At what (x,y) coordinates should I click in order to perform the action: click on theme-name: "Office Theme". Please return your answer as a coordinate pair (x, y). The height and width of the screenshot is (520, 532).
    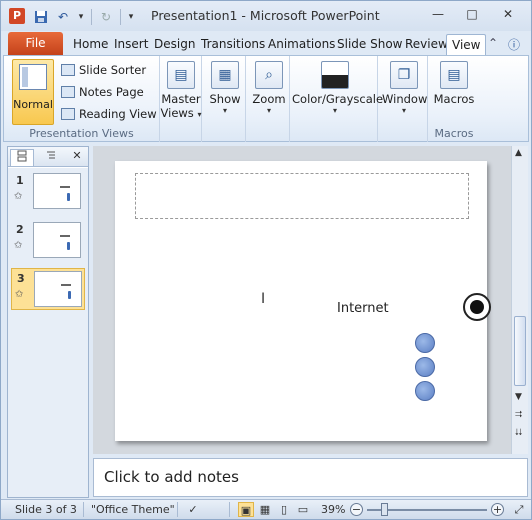
    Looking at the image, I should click on (133, 509).